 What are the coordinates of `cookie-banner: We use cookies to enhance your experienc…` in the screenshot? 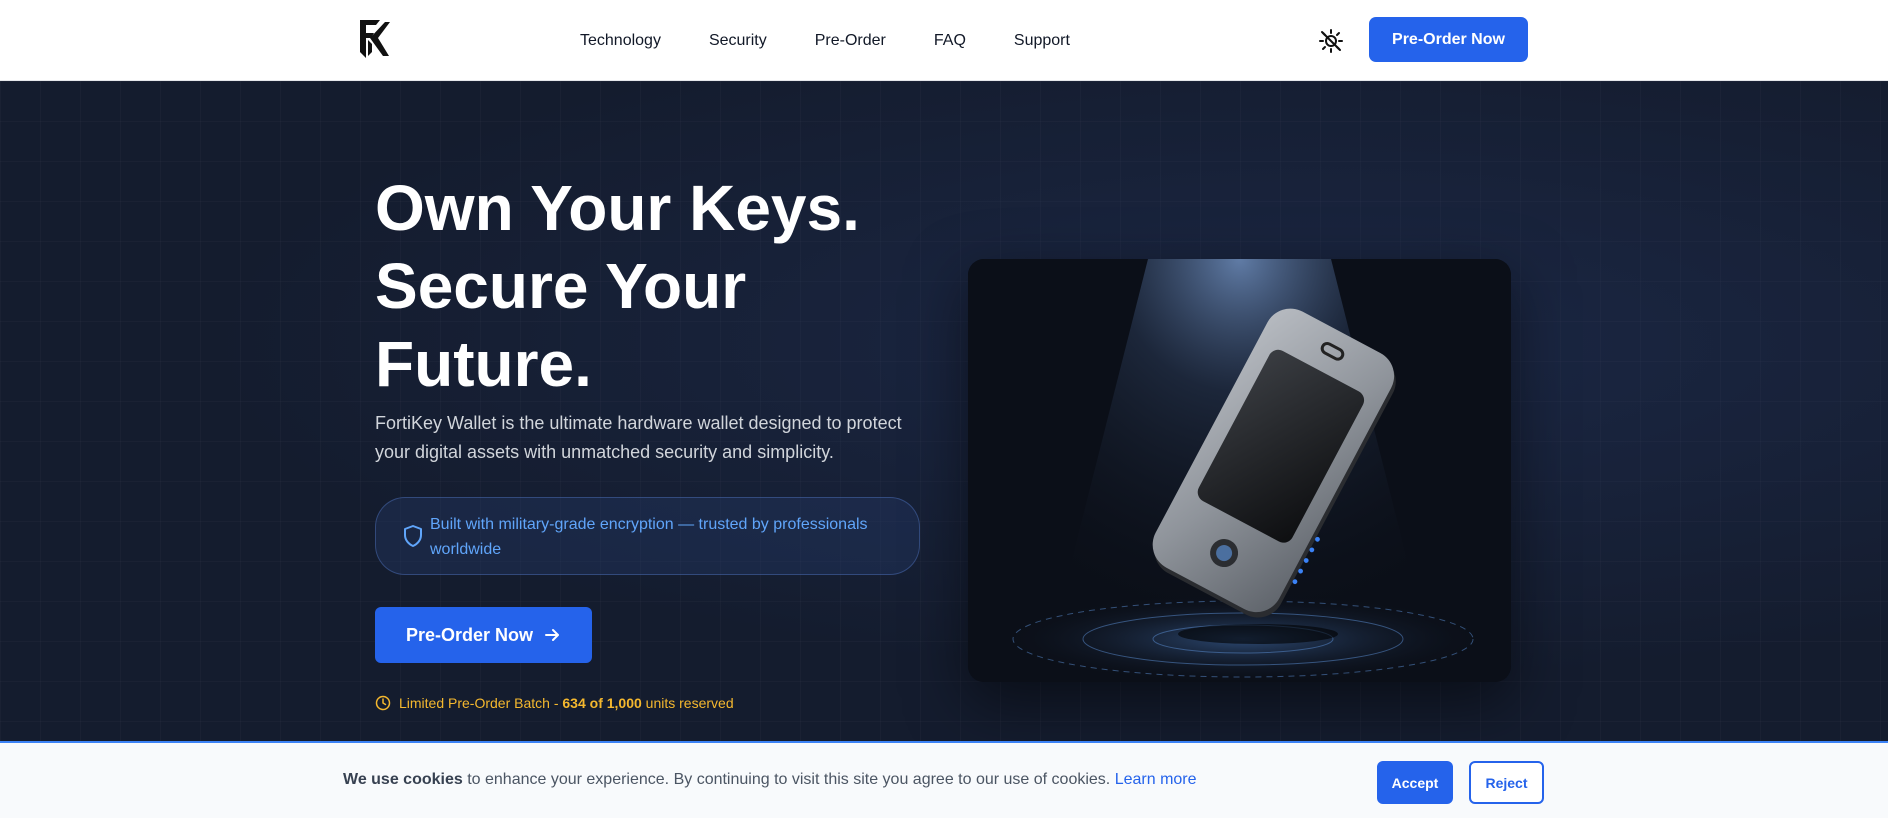 It's located at (944, 779).